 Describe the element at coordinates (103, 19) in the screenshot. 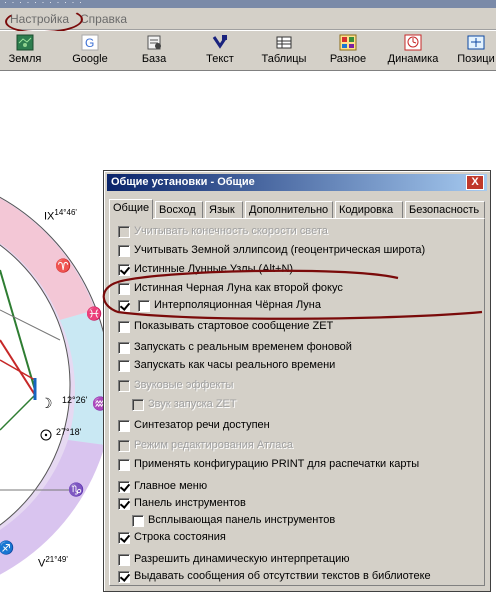

I see `menu-item-help: Справка` at that location.